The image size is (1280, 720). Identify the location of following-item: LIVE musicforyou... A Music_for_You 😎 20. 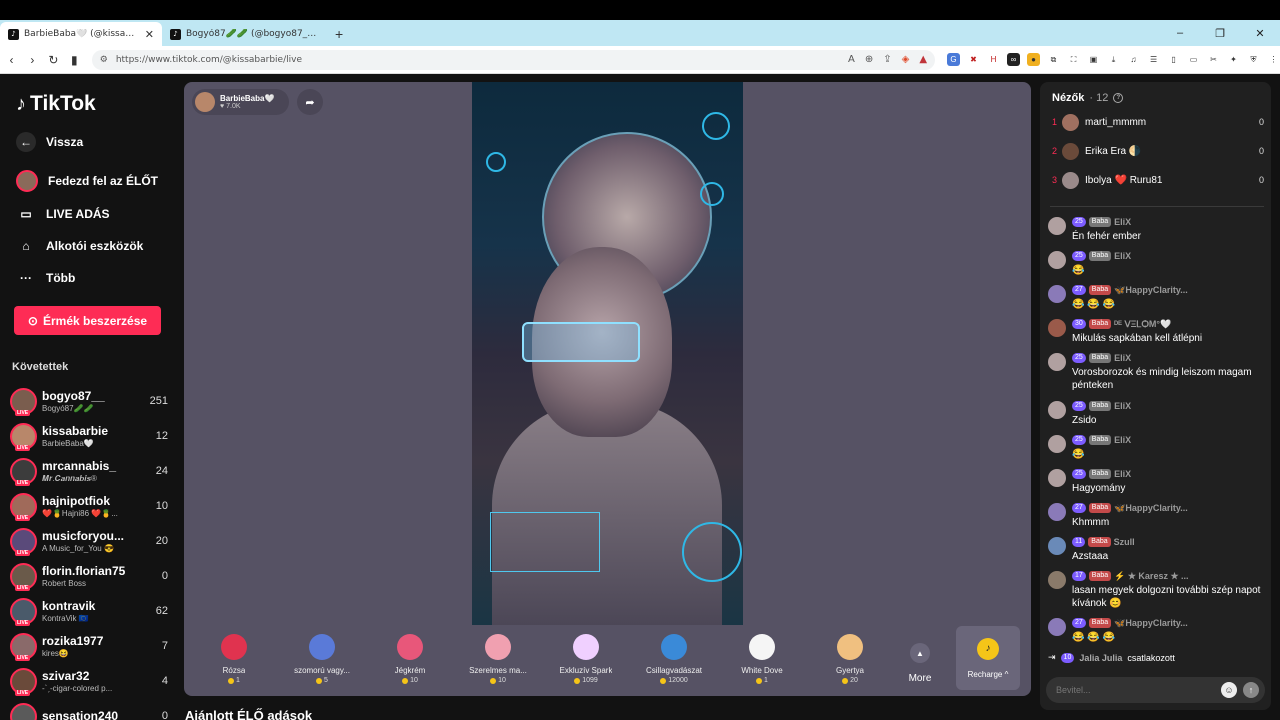
(89, 541).